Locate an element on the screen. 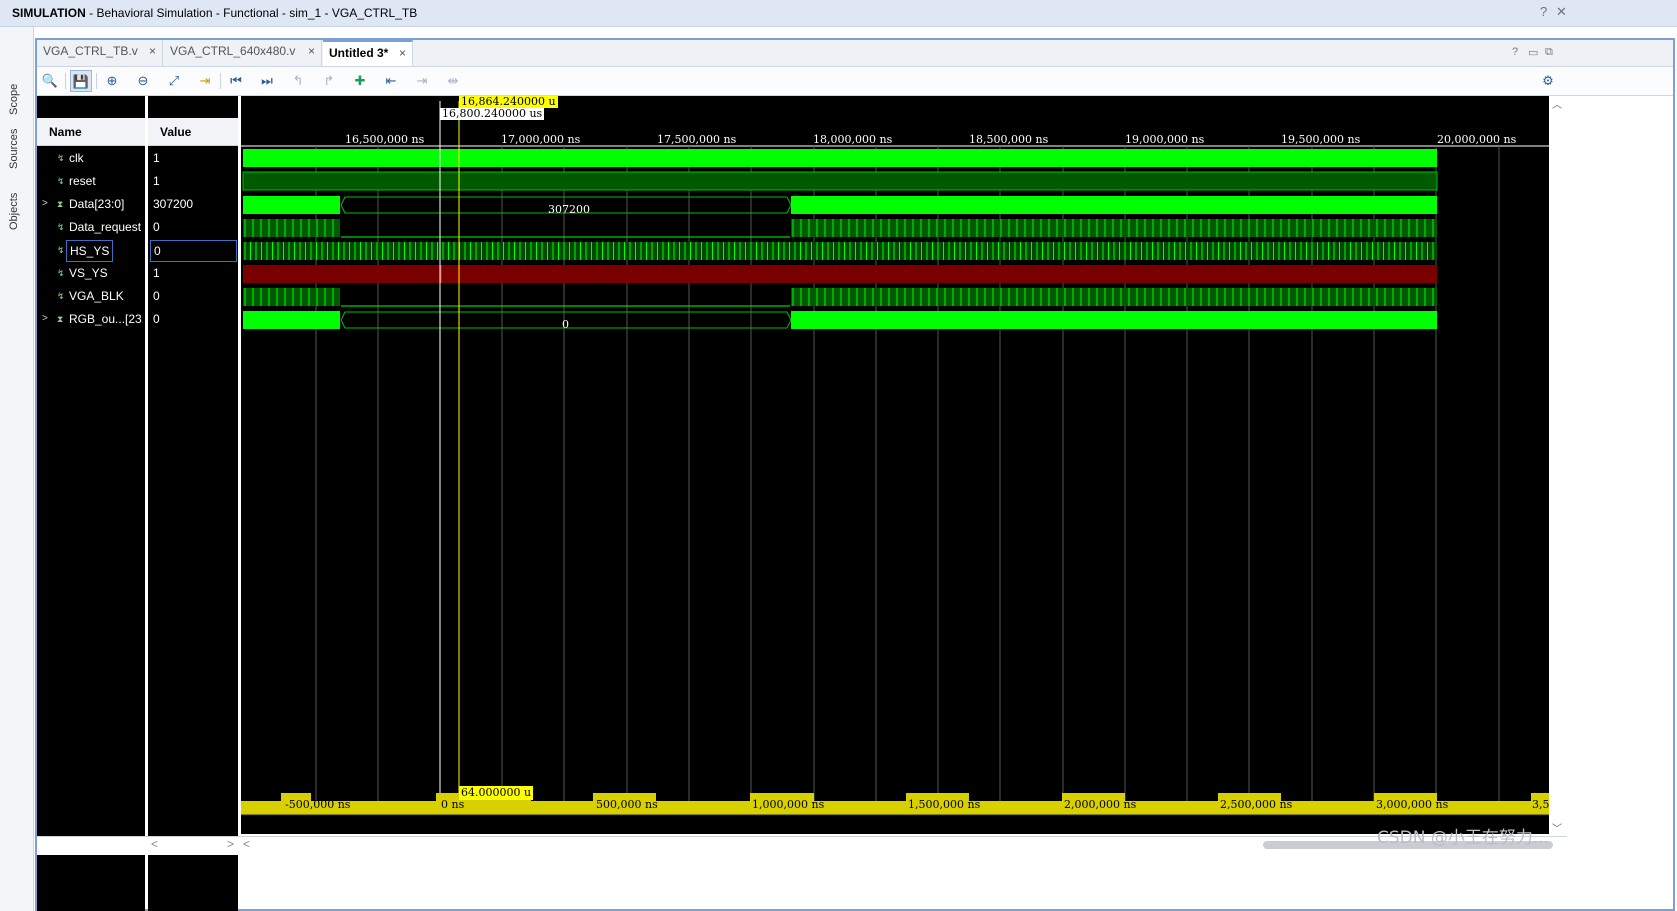 Image resolution: width=1677 pixels, height=911 pixels. side-tab-objects: Objects is located at coordinates (14, 211).